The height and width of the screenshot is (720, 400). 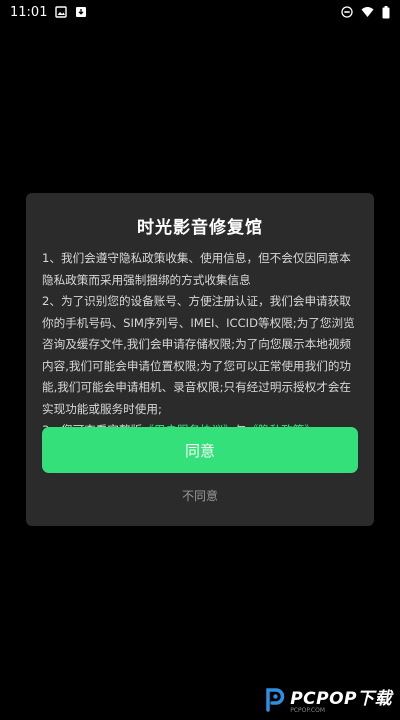 What do you see at coordinates (29, 12) in the screenshot?
I see `status-time: 11:01` at bounding box center [29, 12].